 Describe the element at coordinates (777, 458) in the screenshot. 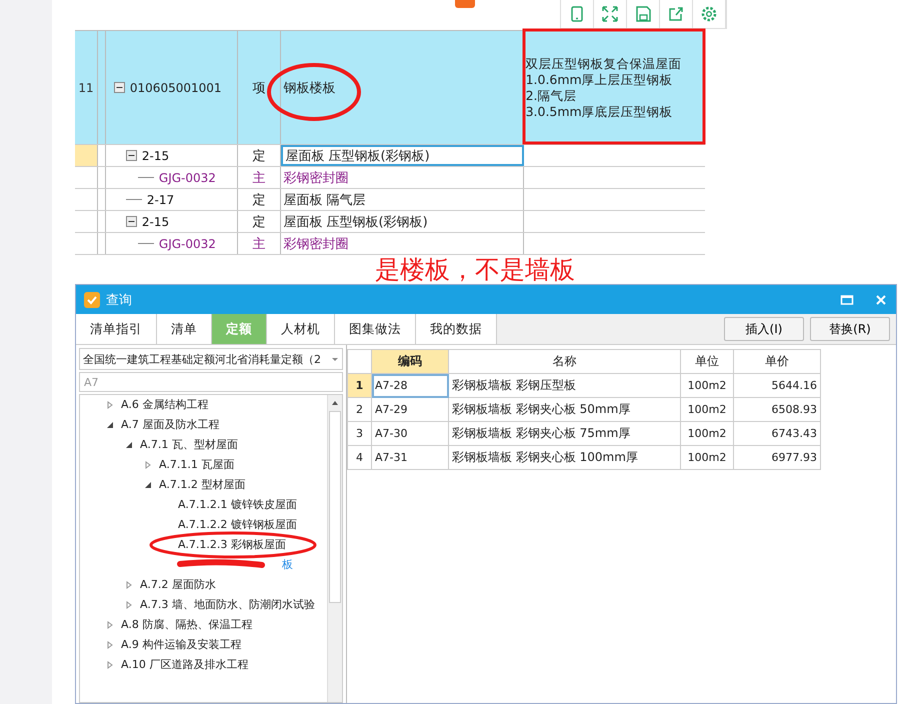

I see `table-cell: 6977.93` at that location.